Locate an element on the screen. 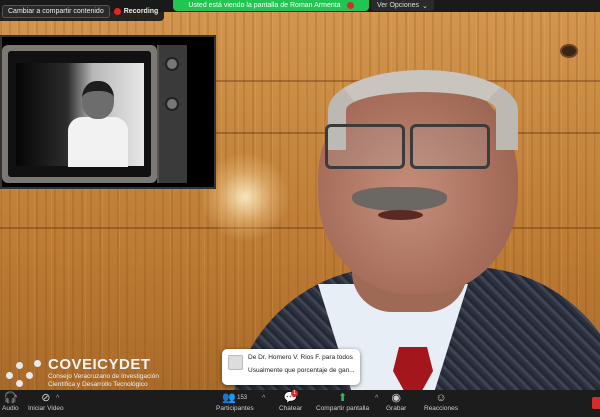 This screenshot has width=600, height=417. participant-count: 153 is located at coordinates (242, 397).